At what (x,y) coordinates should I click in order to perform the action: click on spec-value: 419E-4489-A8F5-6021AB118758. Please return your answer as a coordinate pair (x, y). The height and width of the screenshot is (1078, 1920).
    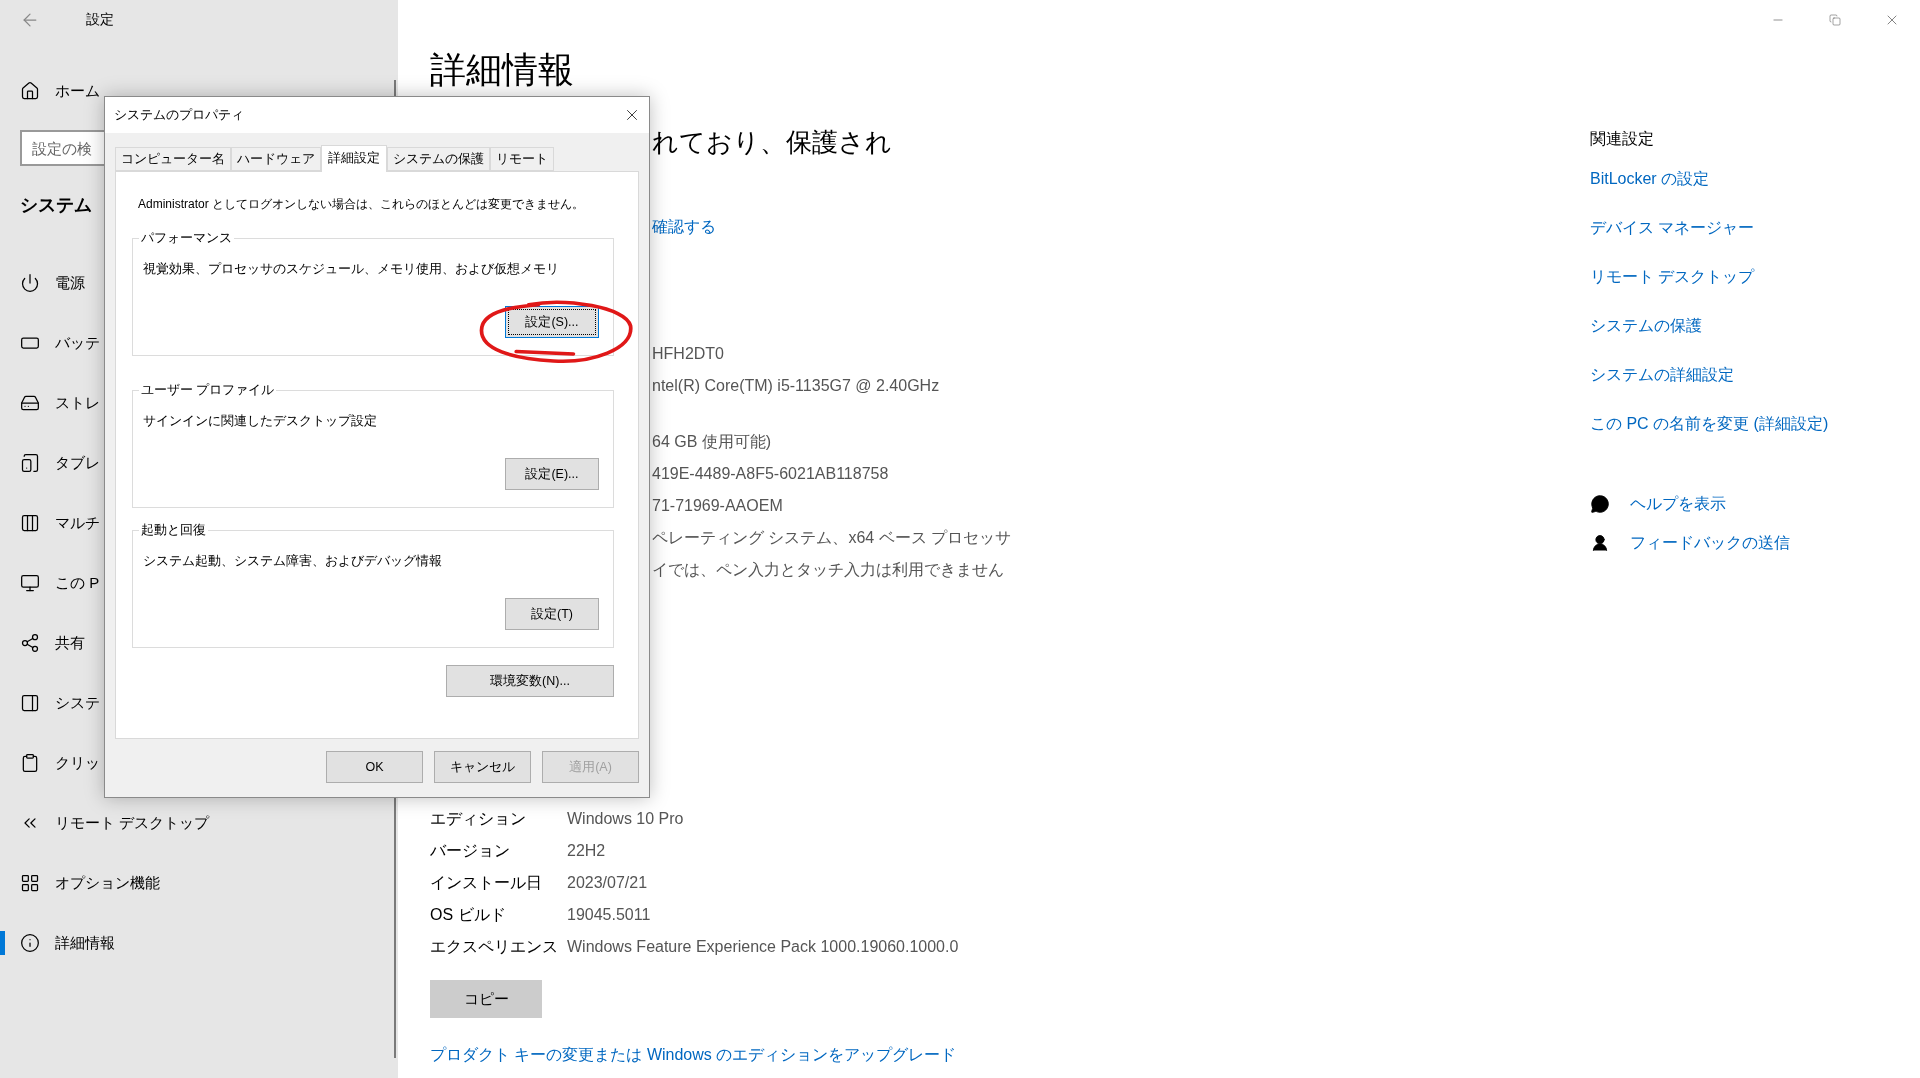
    Looking at the image, I should click on (771, 474).